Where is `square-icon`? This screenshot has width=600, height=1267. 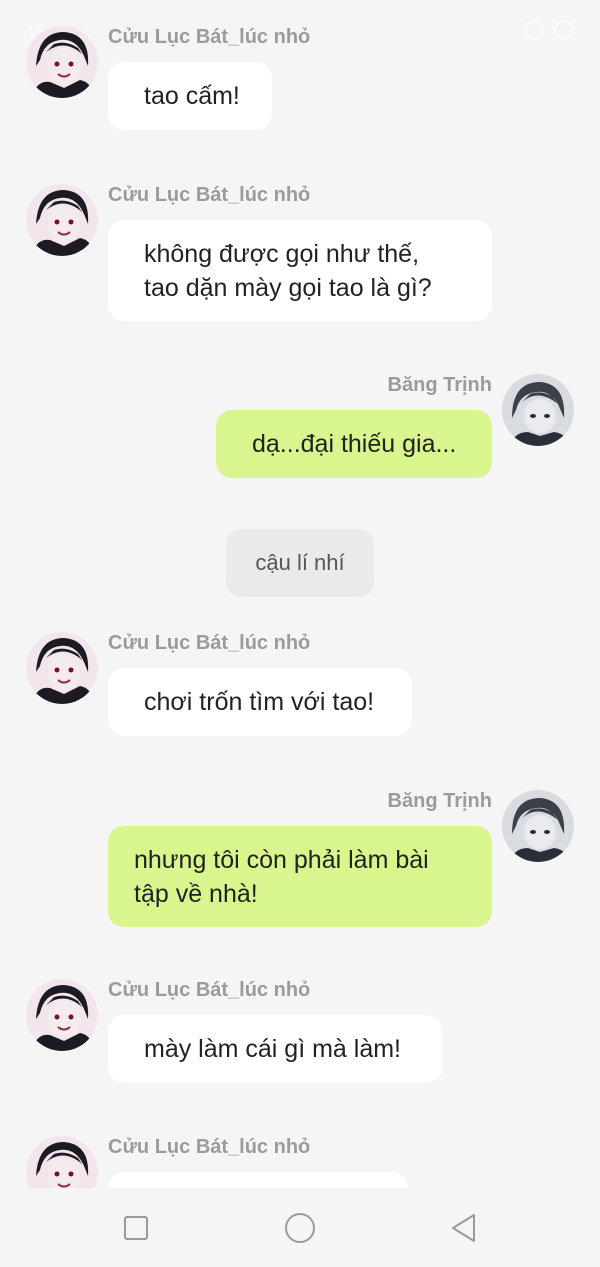 square-icon is located at coordinates (136, 1228).